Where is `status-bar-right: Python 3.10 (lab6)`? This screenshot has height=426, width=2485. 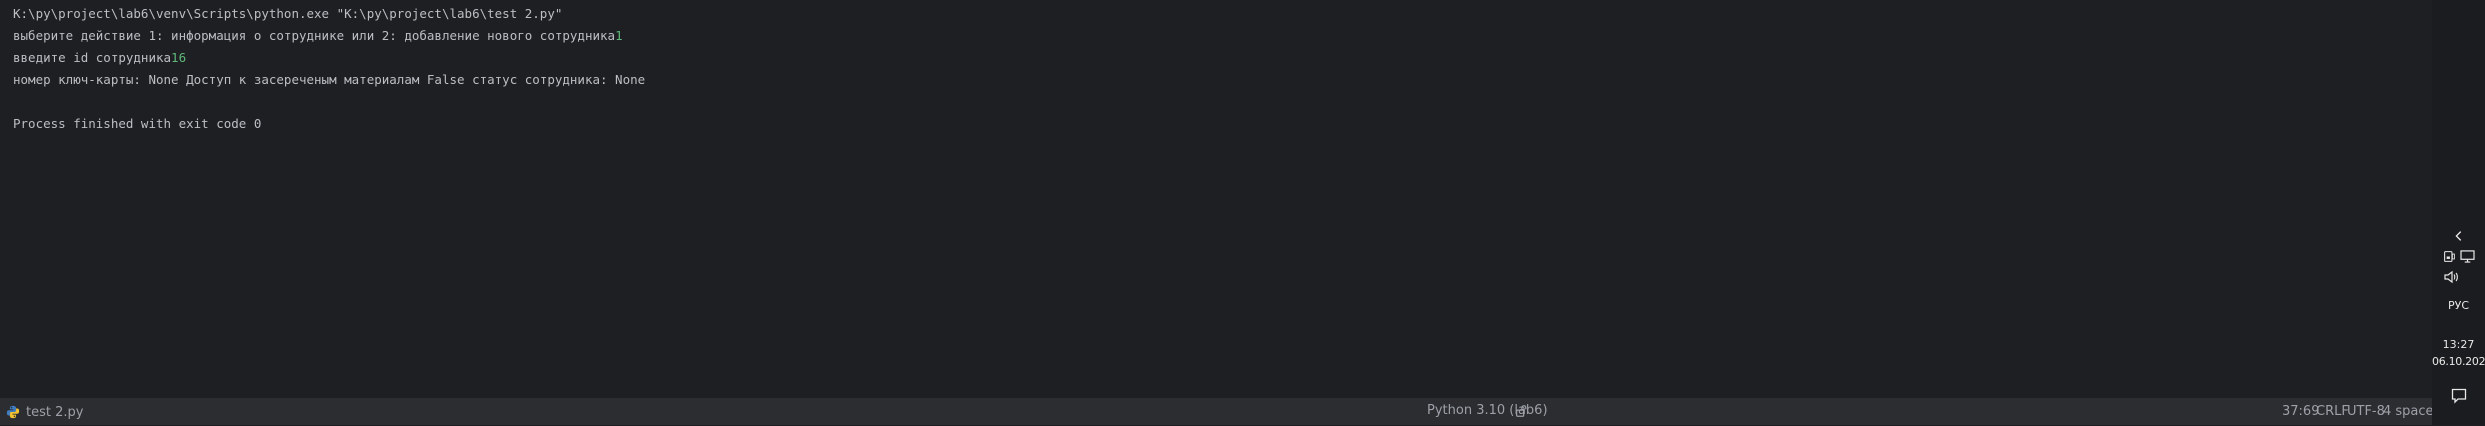
status-bar-right: Python 3.10 (lab6) is located at coordinates (1928, 411).